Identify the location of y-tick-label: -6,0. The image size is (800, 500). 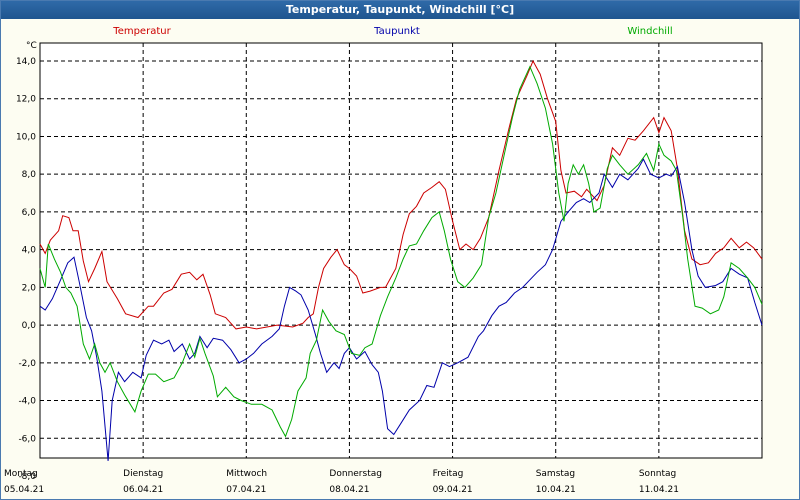
(27, 439).